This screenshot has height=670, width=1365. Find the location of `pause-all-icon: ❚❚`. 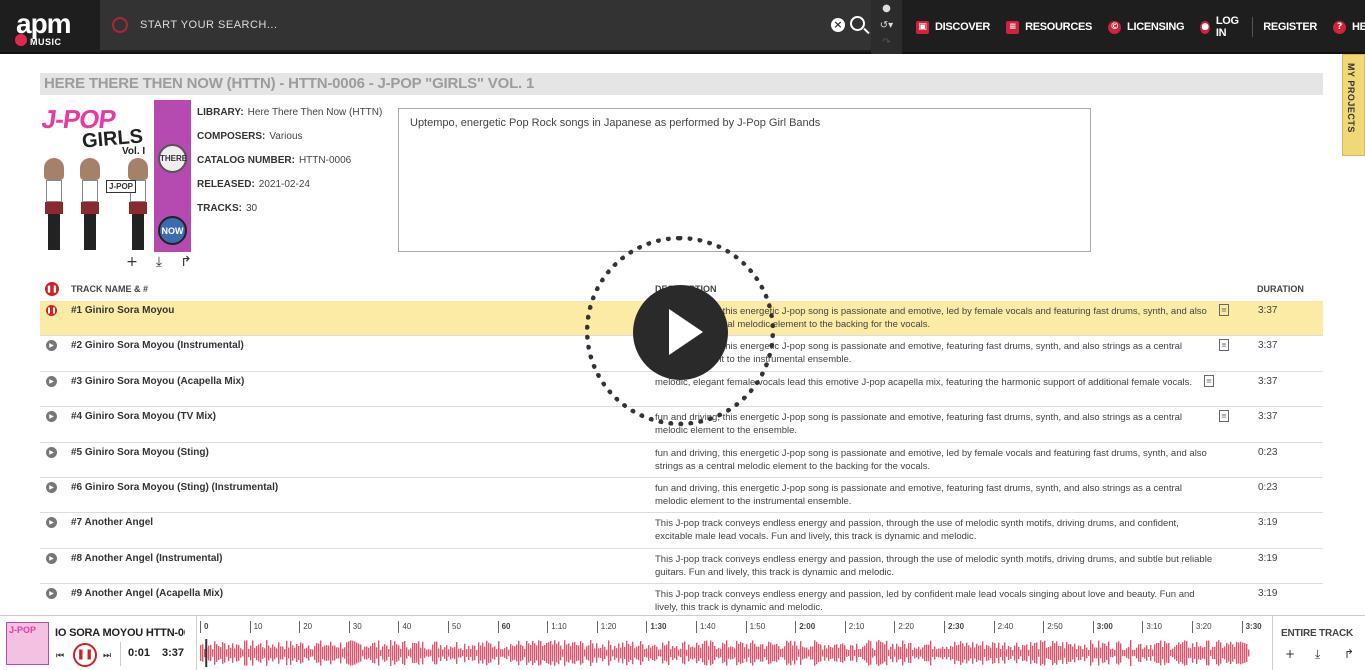

pause-all-icon: ❚❚ is located at coordinates (52, 289).